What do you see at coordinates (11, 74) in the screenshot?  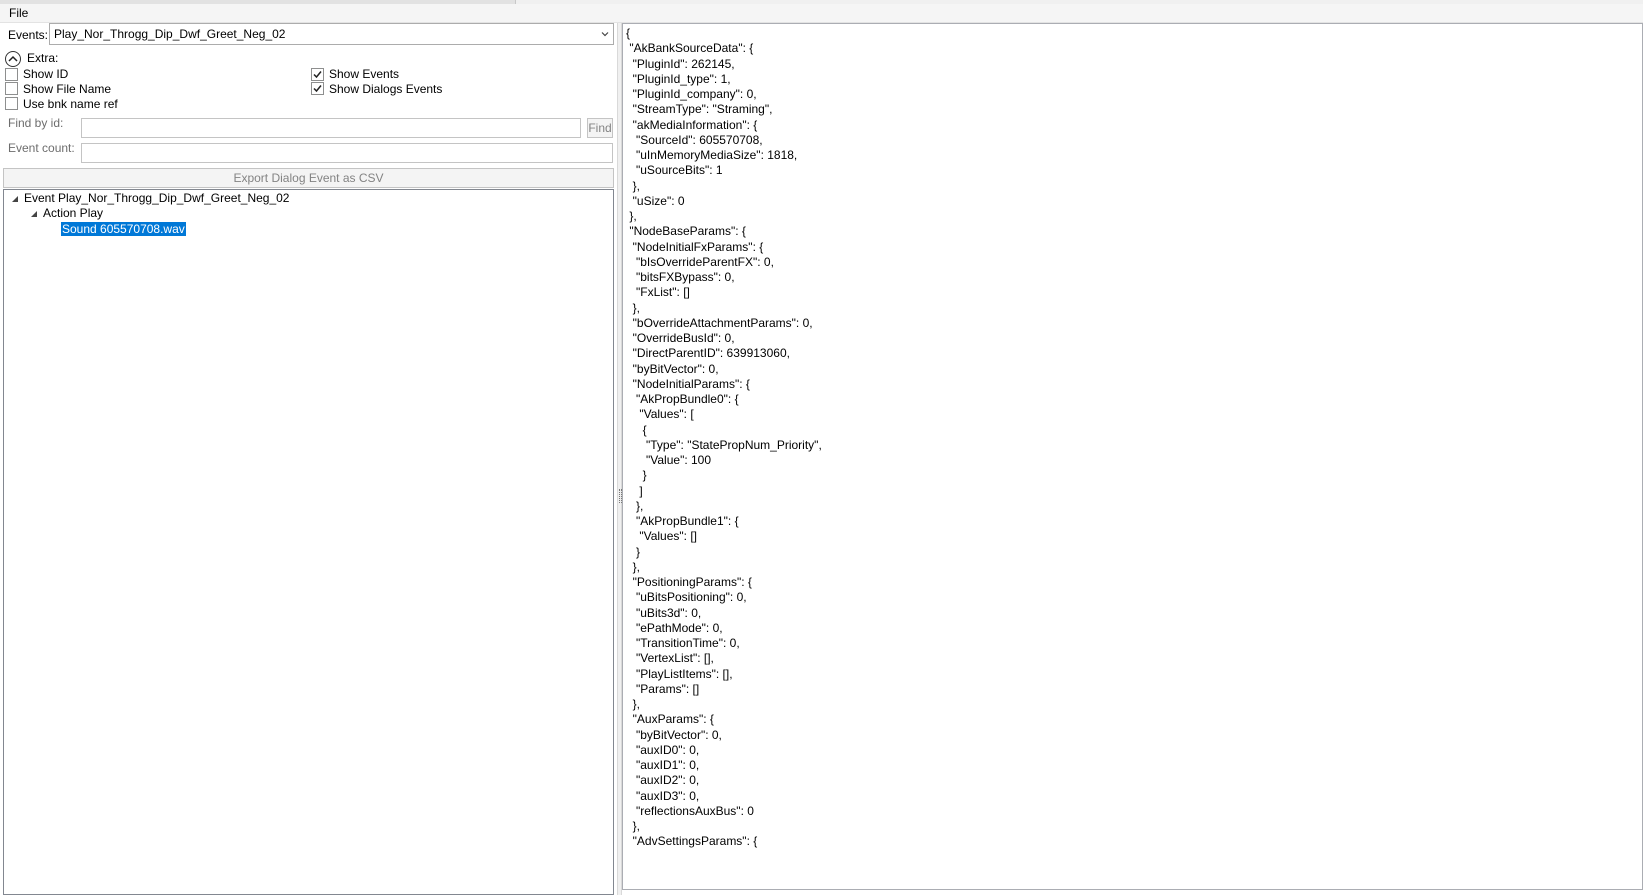 I see `show-id-checkbox` at bounding box center [11, 74].